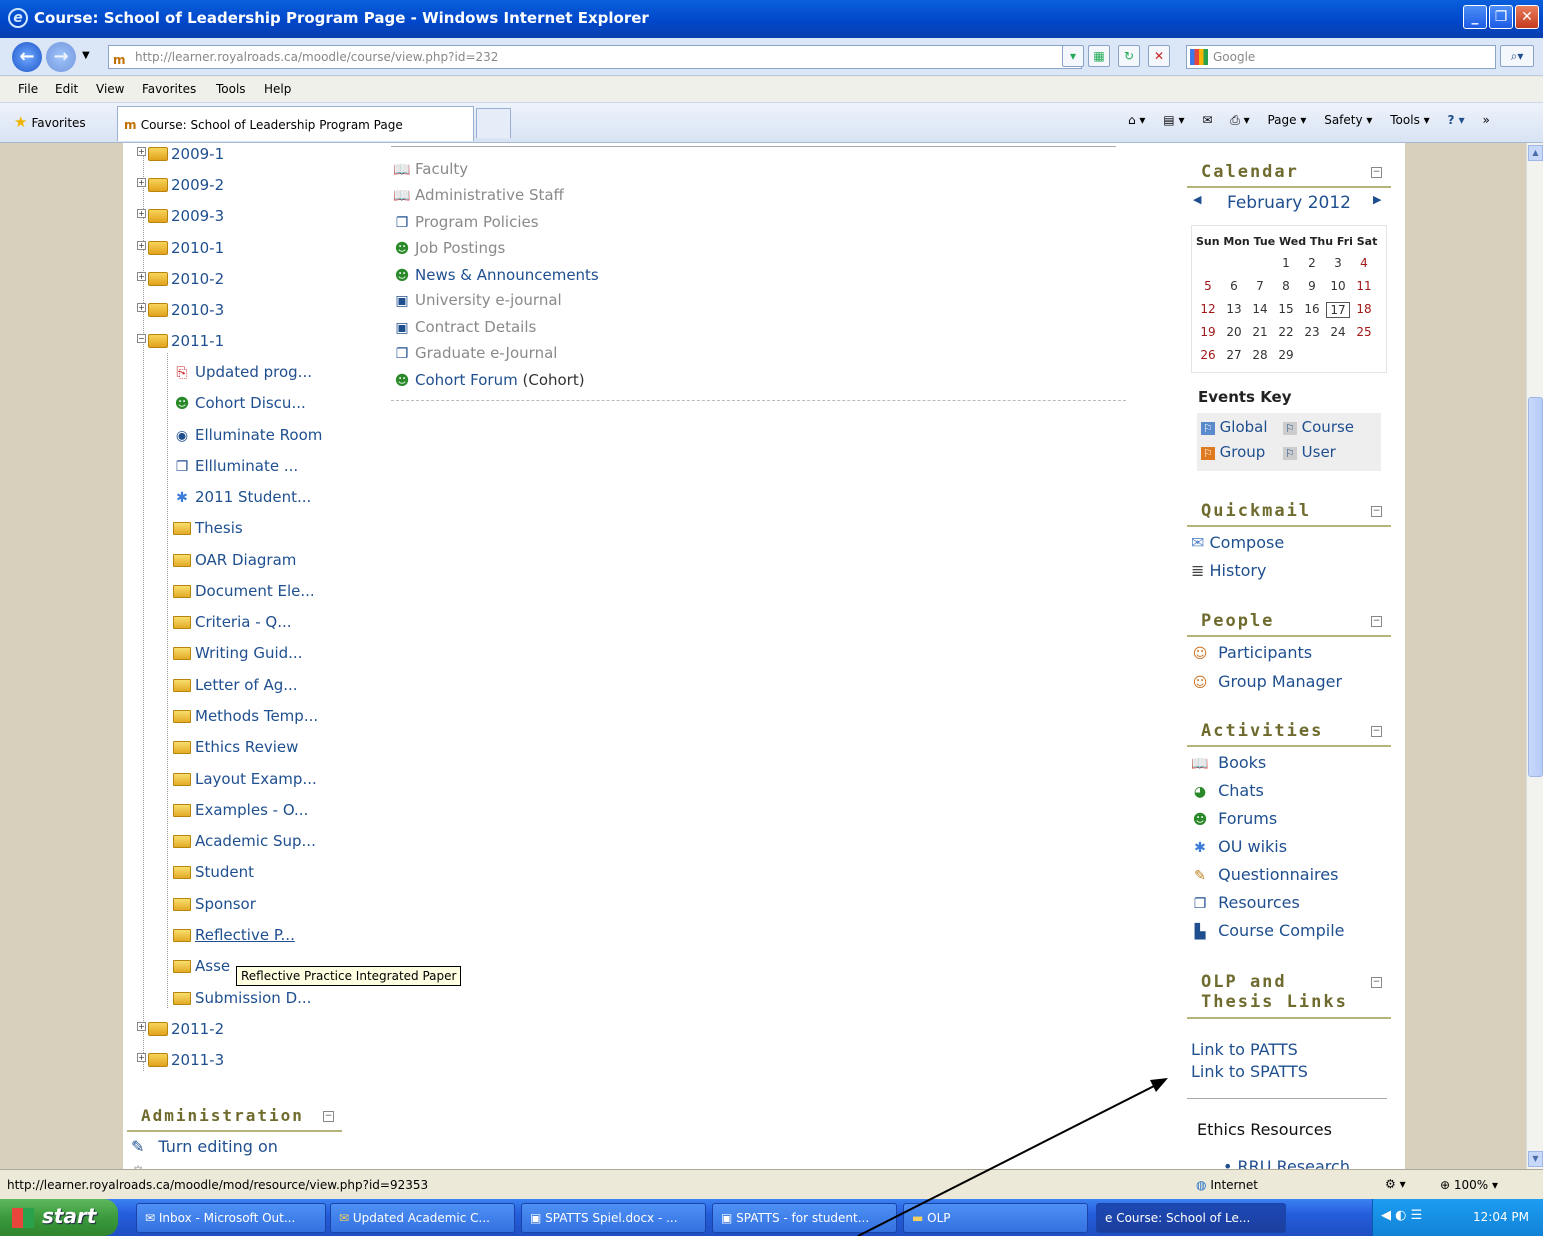 The width and height of the screenshot is (1543, 1236). I want to click on arrow-line, so click(1009, 1159).